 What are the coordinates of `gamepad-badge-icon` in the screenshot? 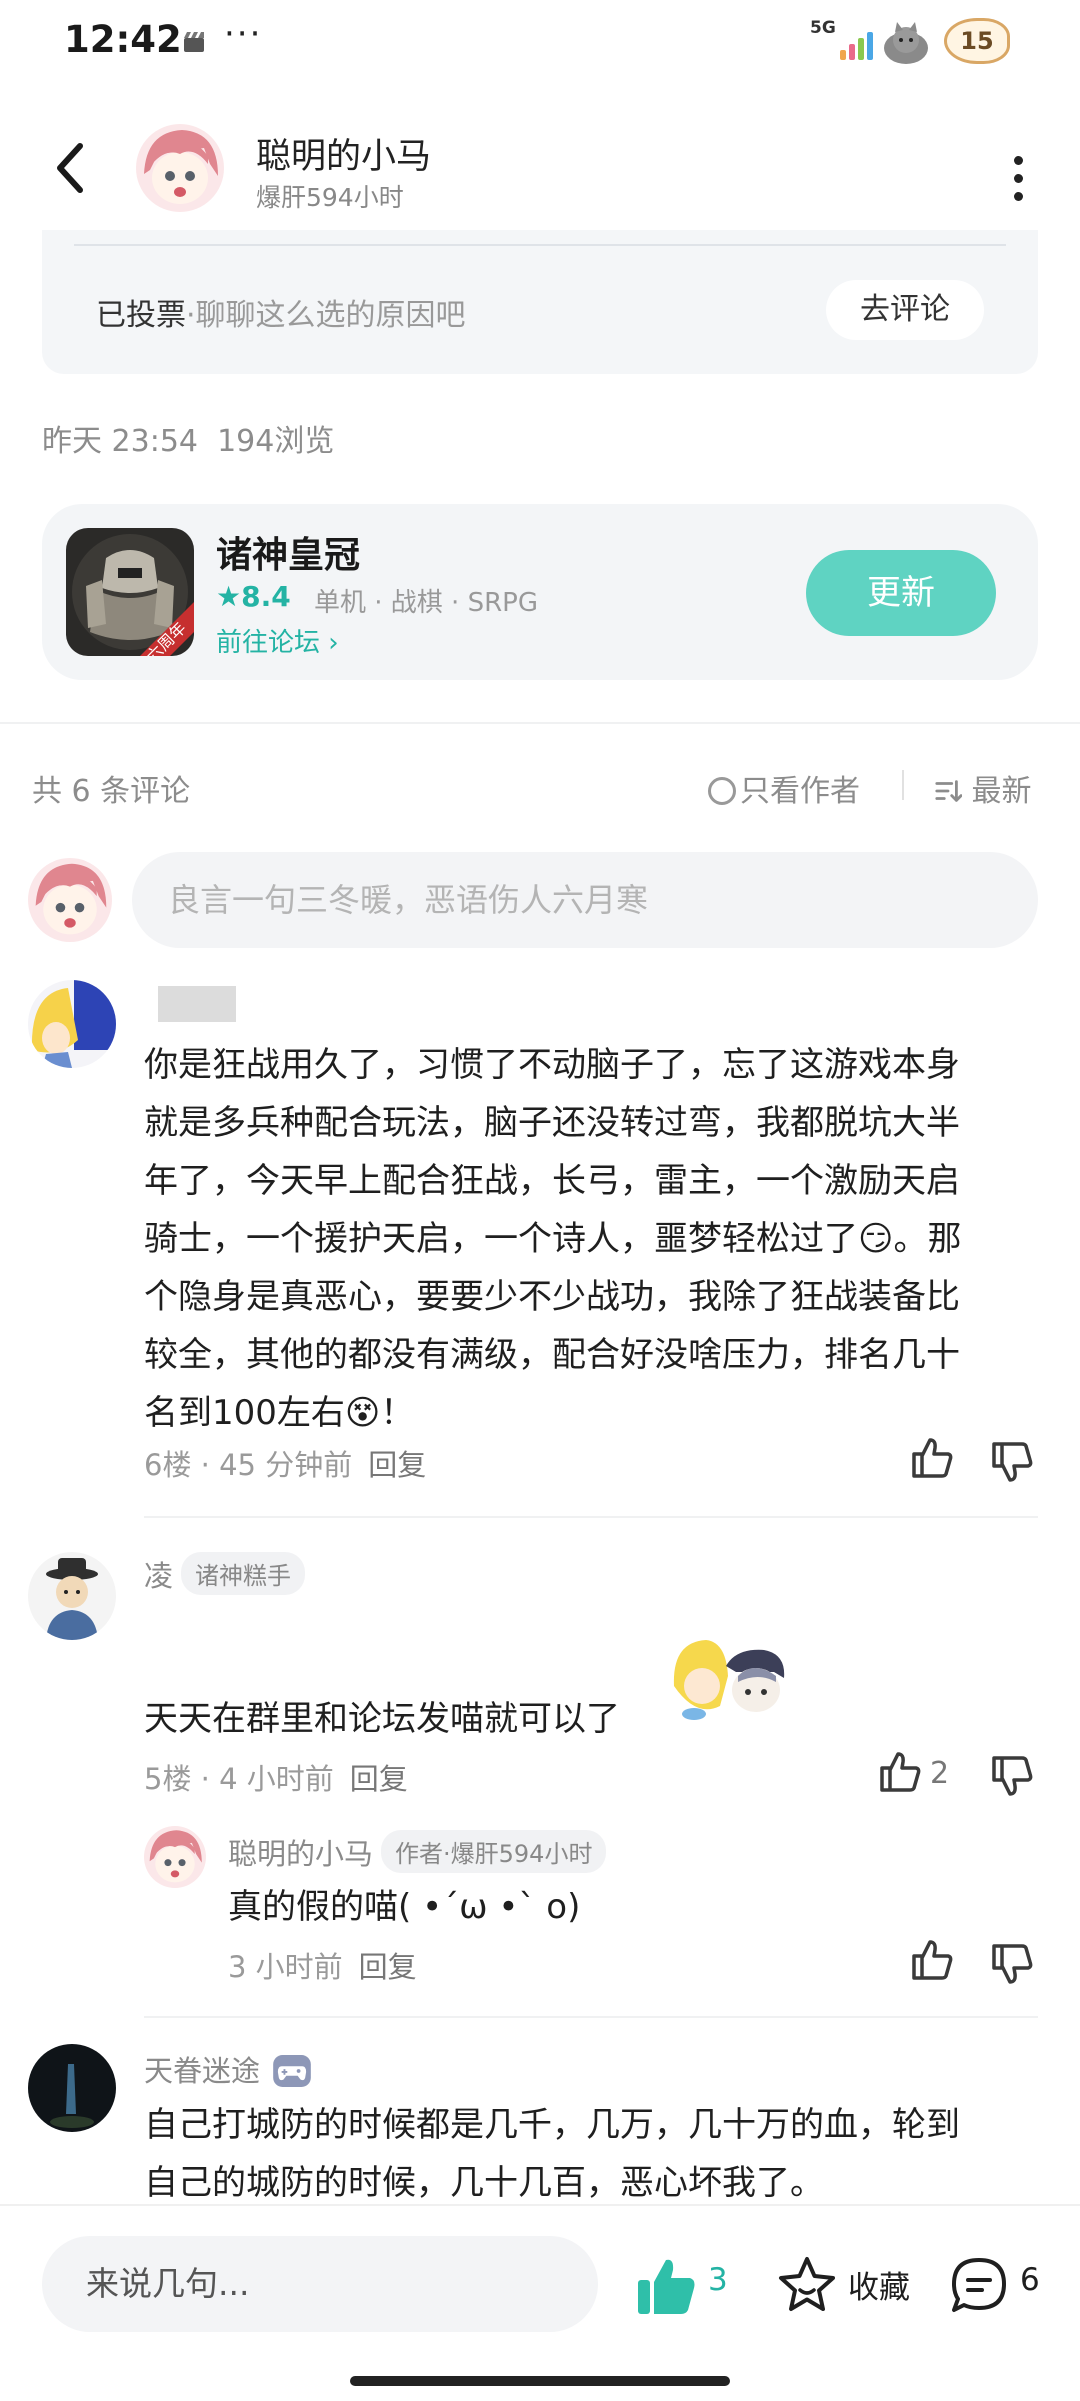 It's located at (292, 2071).